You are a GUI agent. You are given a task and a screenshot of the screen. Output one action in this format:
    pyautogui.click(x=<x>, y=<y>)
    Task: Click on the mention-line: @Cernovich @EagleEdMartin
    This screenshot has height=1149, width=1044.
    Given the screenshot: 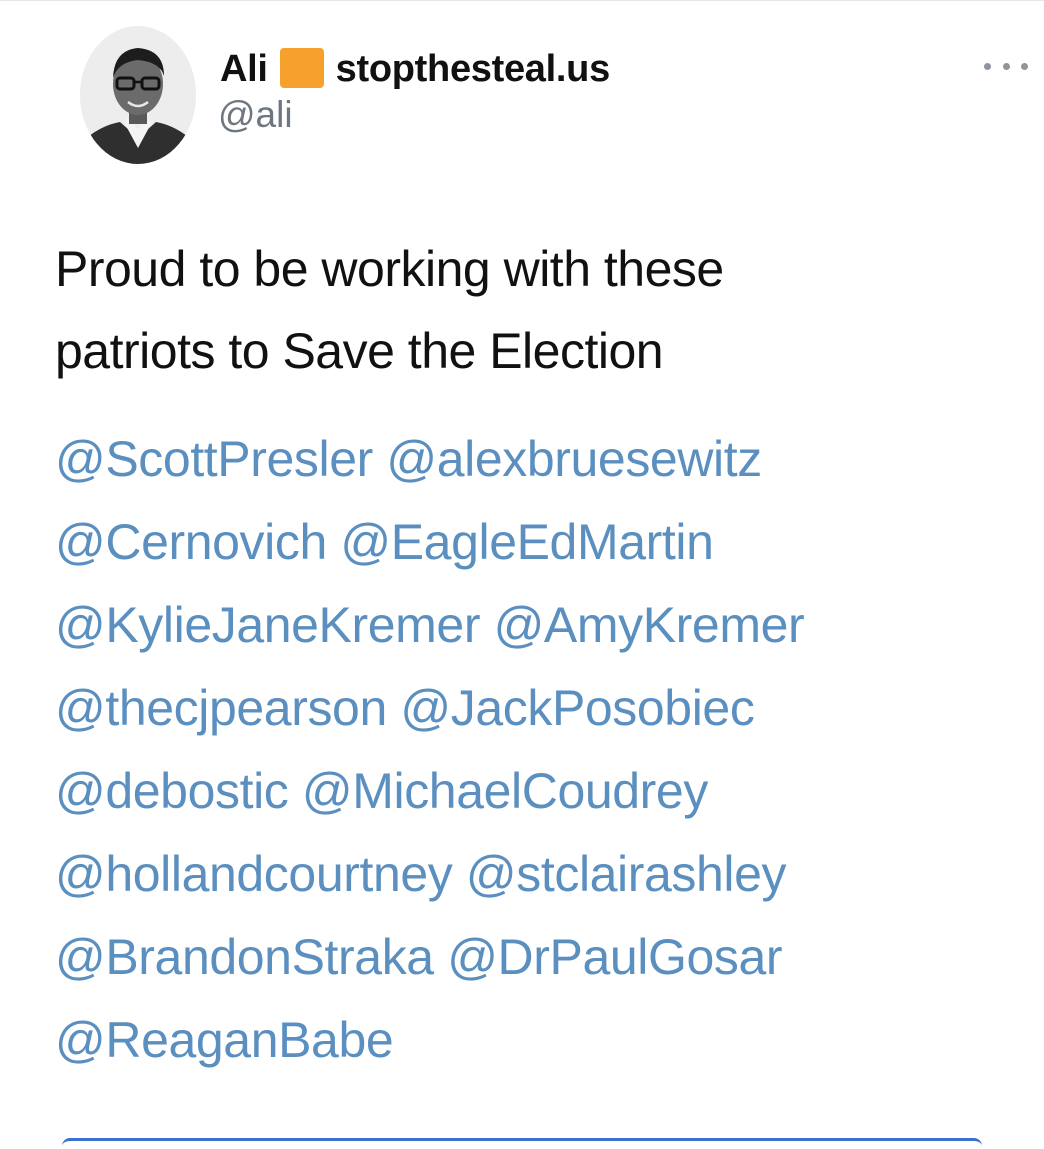 What is the action you would take?
    pyautogui.click(x=540, y=542)
    